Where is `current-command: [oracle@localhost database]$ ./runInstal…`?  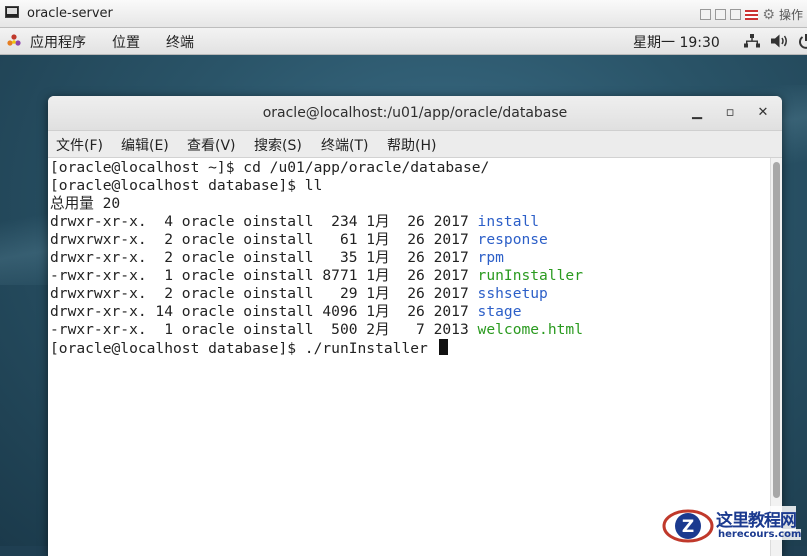
current-command: [oracle@localhost database]$ ./runInstal… is located at coordinates (243, 348).